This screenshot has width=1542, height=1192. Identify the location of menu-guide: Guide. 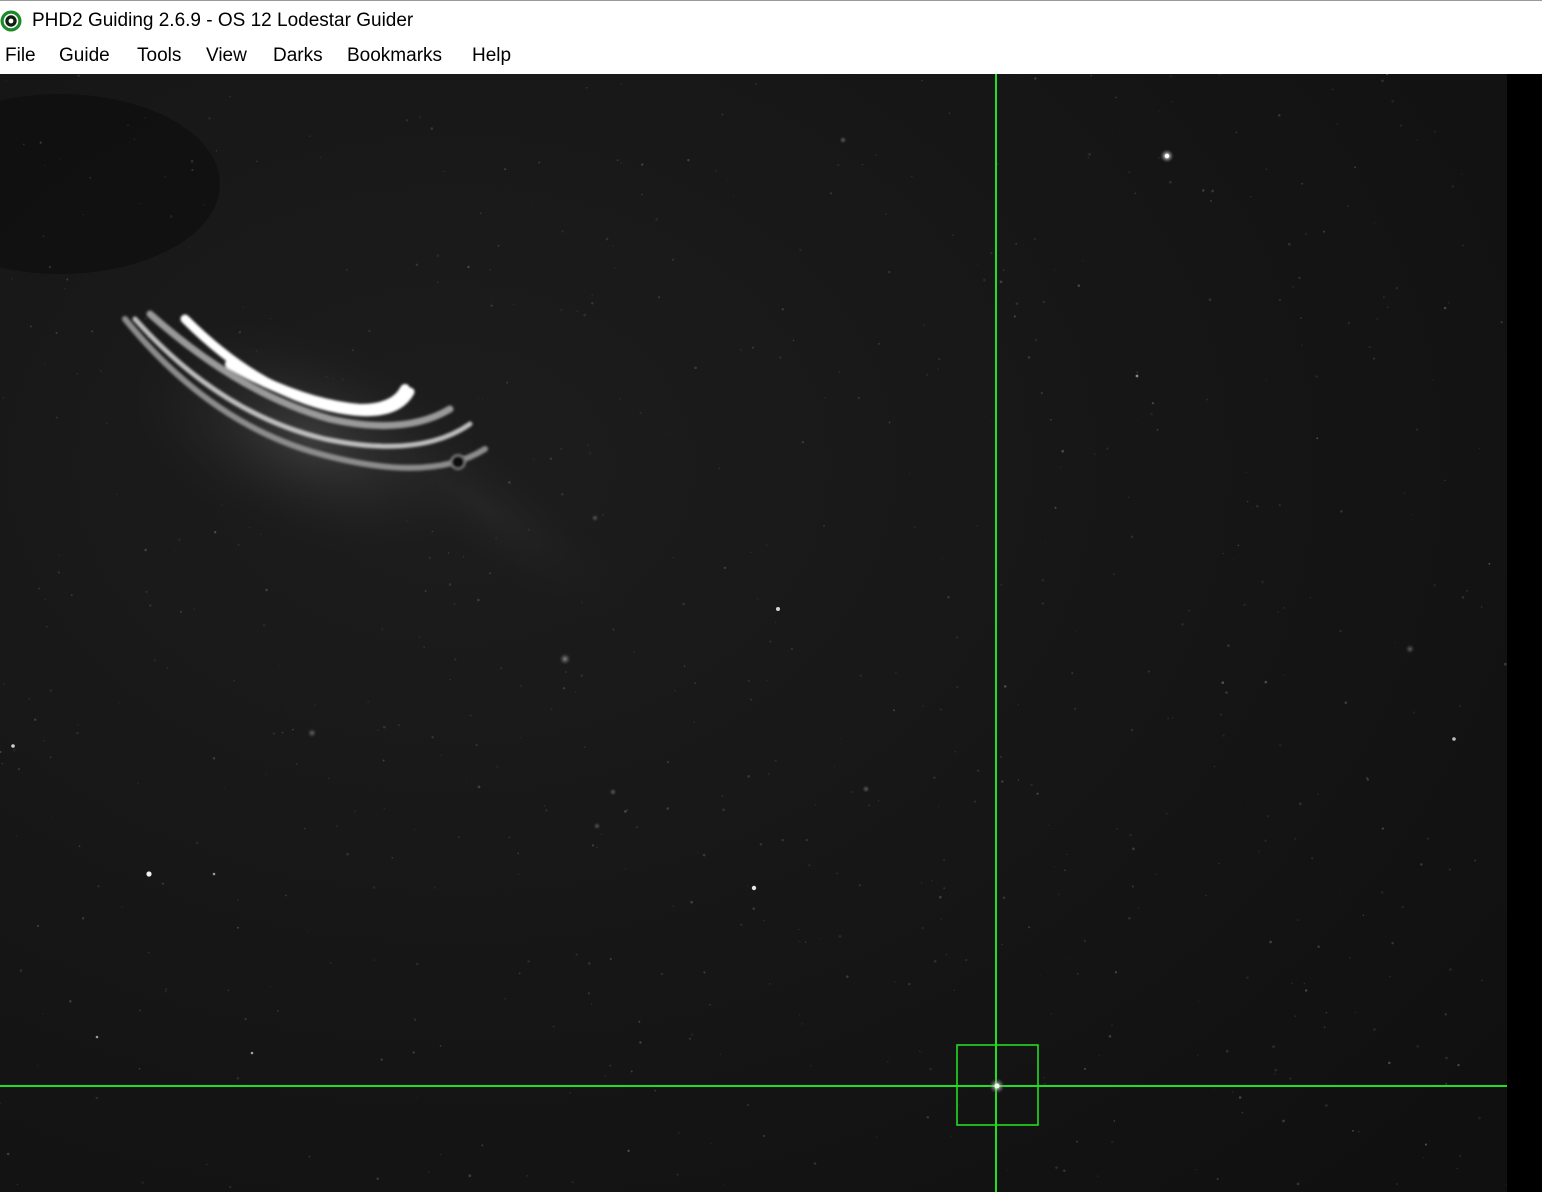
(84, 56).